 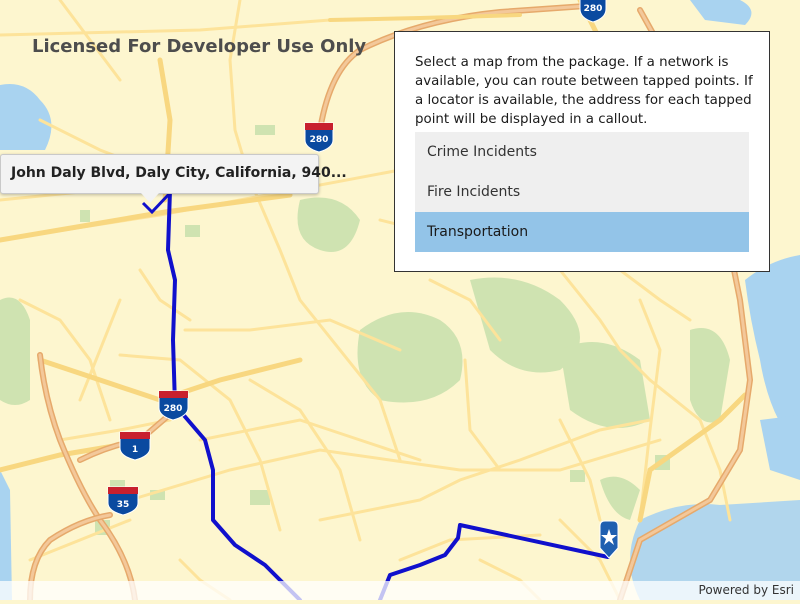 I want to click on esri-attribution: Powered by Esri, so click(x=746, y=590).